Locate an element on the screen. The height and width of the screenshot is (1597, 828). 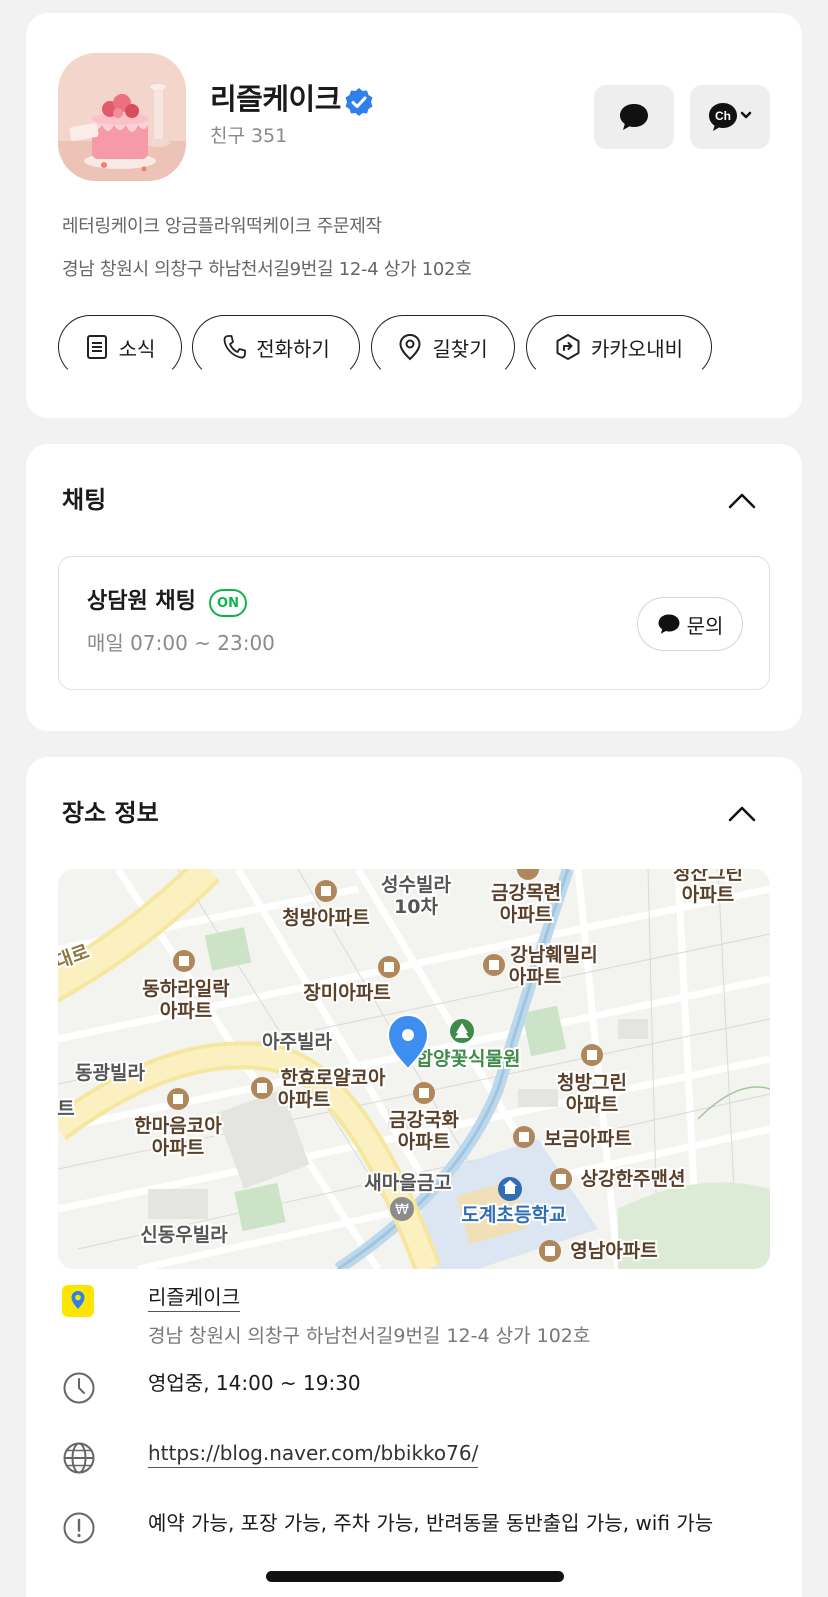
friends-count: 친구 351 is located at coordinates (248, 136).